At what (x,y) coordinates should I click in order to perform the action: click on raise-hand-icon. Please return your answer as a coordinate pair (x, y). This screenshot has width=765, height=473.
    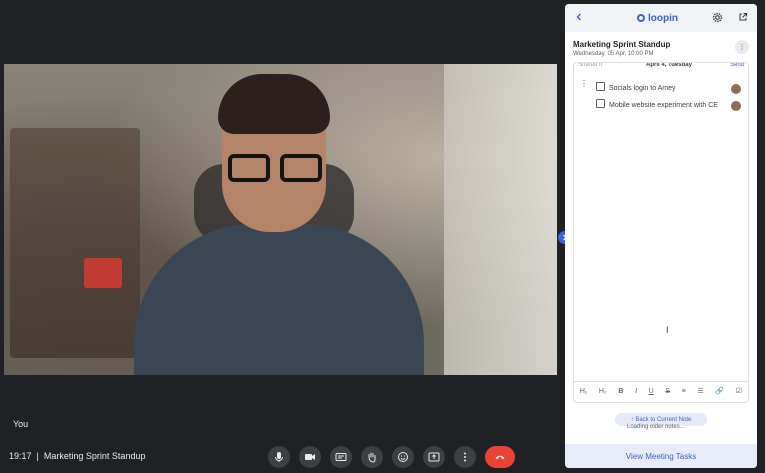
    Looking at the image, I should click on (372, 457).